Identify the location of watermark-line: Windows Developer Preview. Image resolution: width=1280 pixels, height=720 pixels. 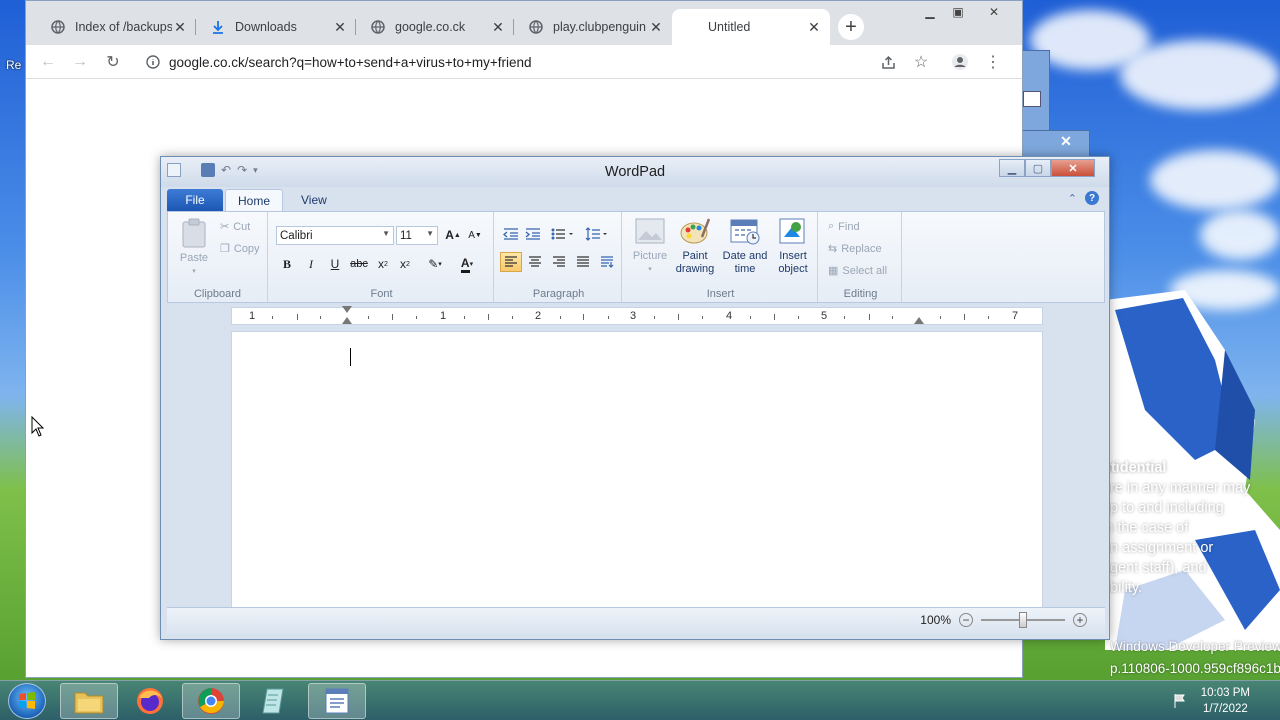
(1195, 646).